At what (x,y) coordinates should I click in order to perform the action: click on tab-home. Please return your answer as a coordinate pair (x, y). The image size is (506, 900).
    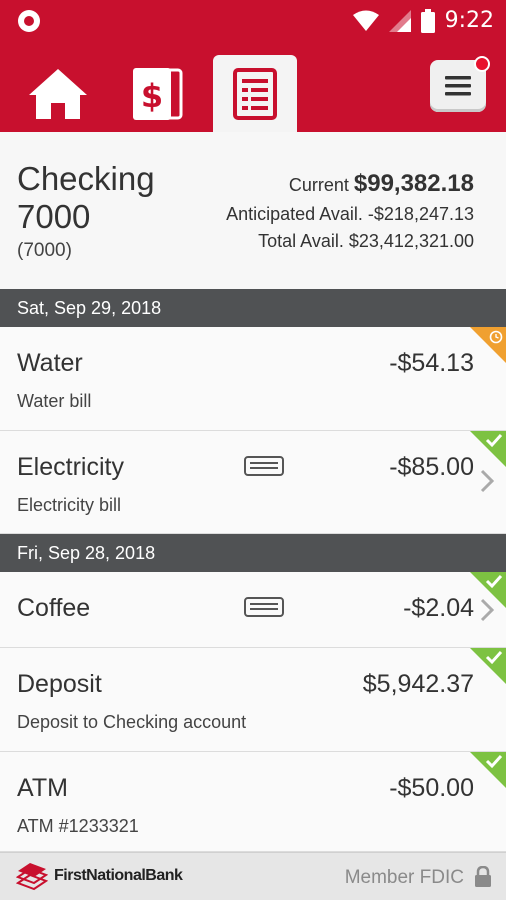
    Looking at the image, I should click on (58, 93).